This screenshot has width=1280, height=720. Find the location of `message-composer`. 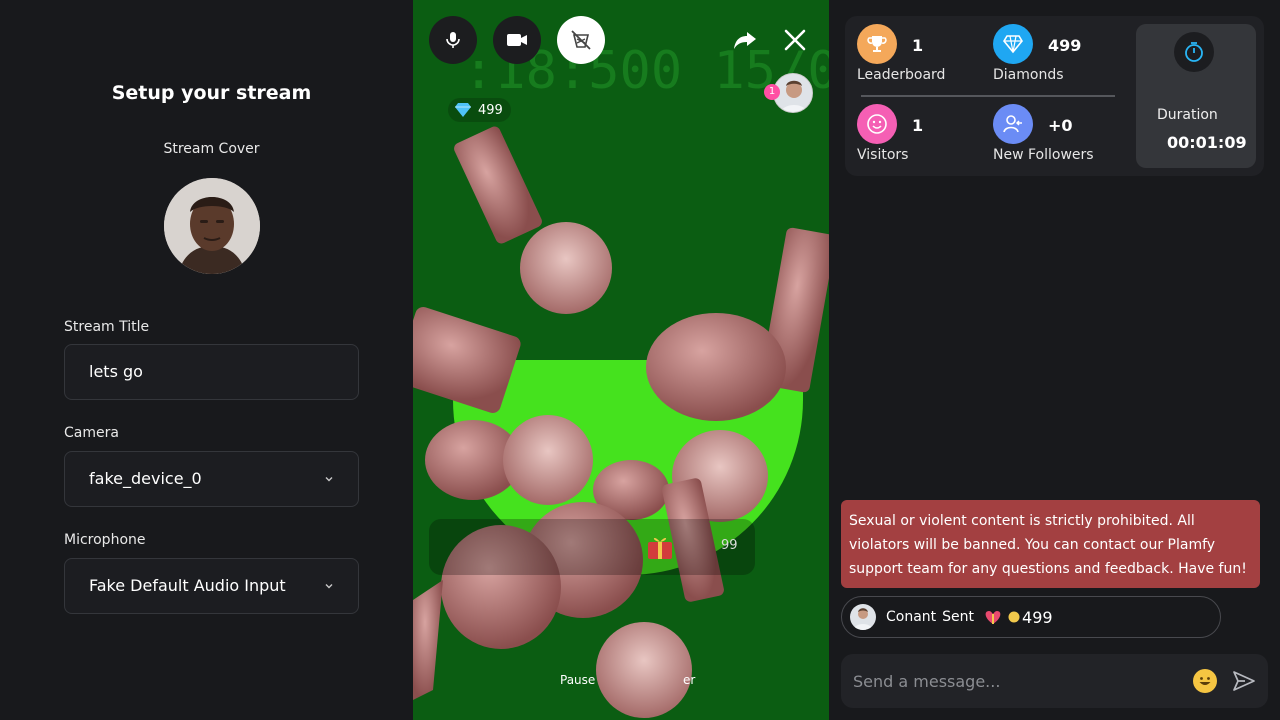

message-composer is located at coordinates (1054, 681).